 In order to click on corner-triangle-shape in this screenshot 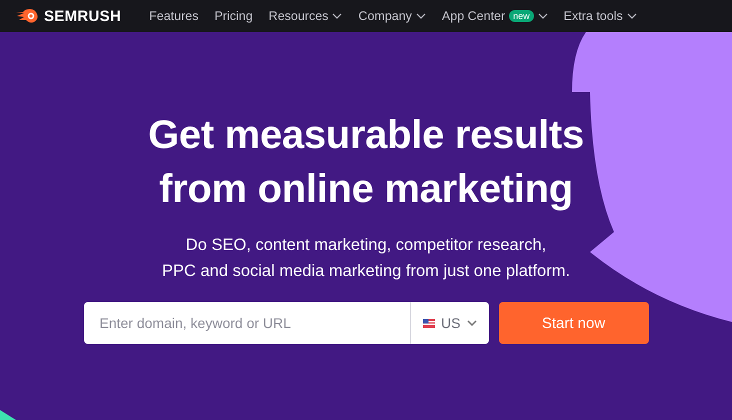, I will do `click(8, 415)`.